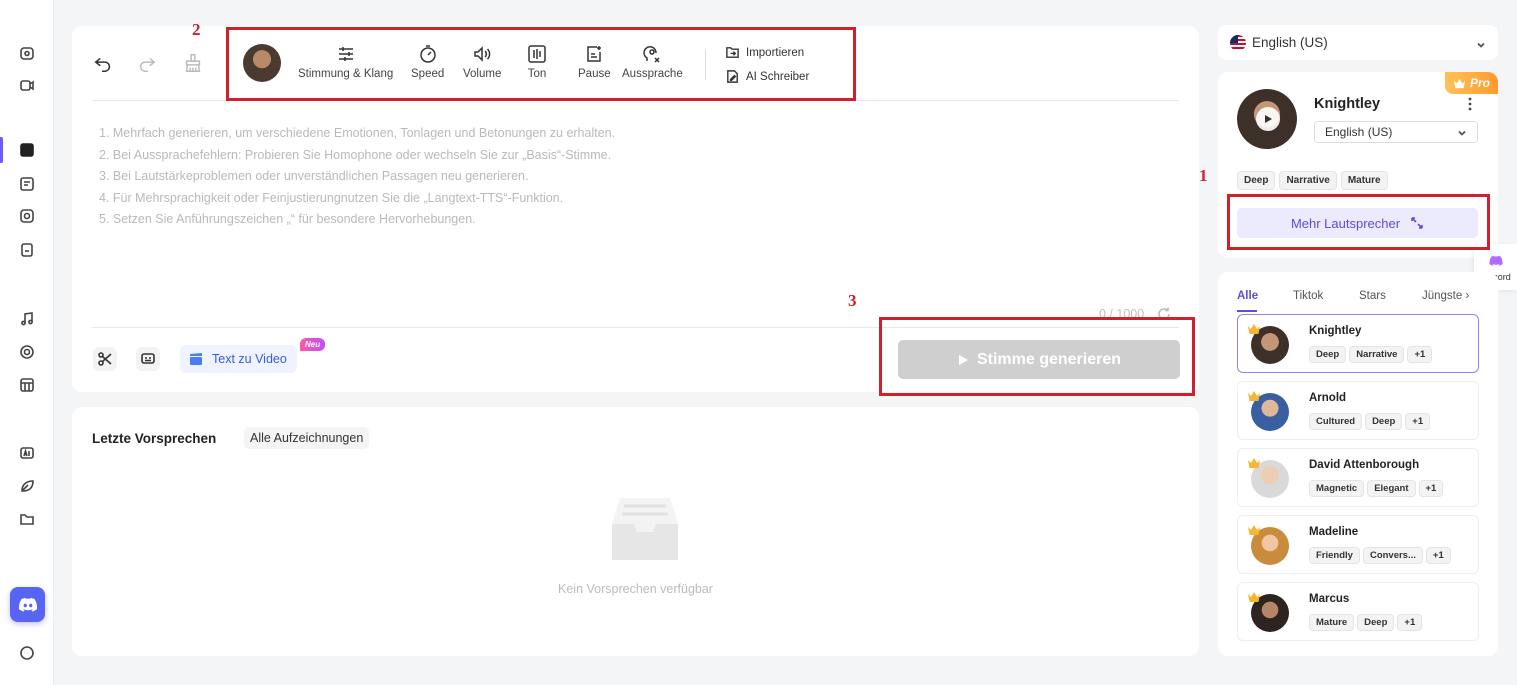  What do you see at coordinates (1247, 296) in the screenshot?
I see `tab-all: Alle` at bounding box center [1247, 296].